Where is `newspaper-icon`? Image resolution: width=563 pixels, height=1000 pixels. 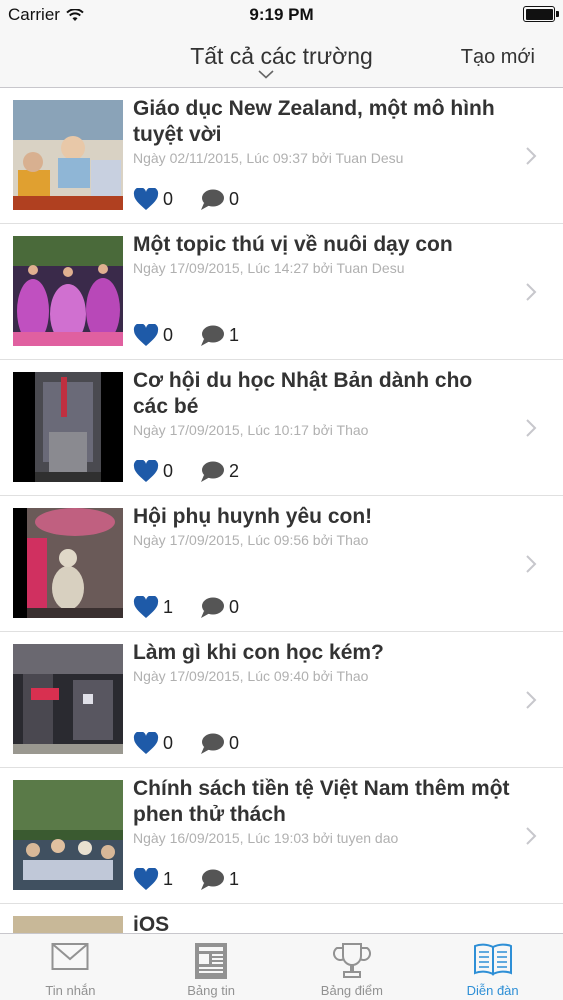 newspaper-icon is located at coordinates (211, 961).